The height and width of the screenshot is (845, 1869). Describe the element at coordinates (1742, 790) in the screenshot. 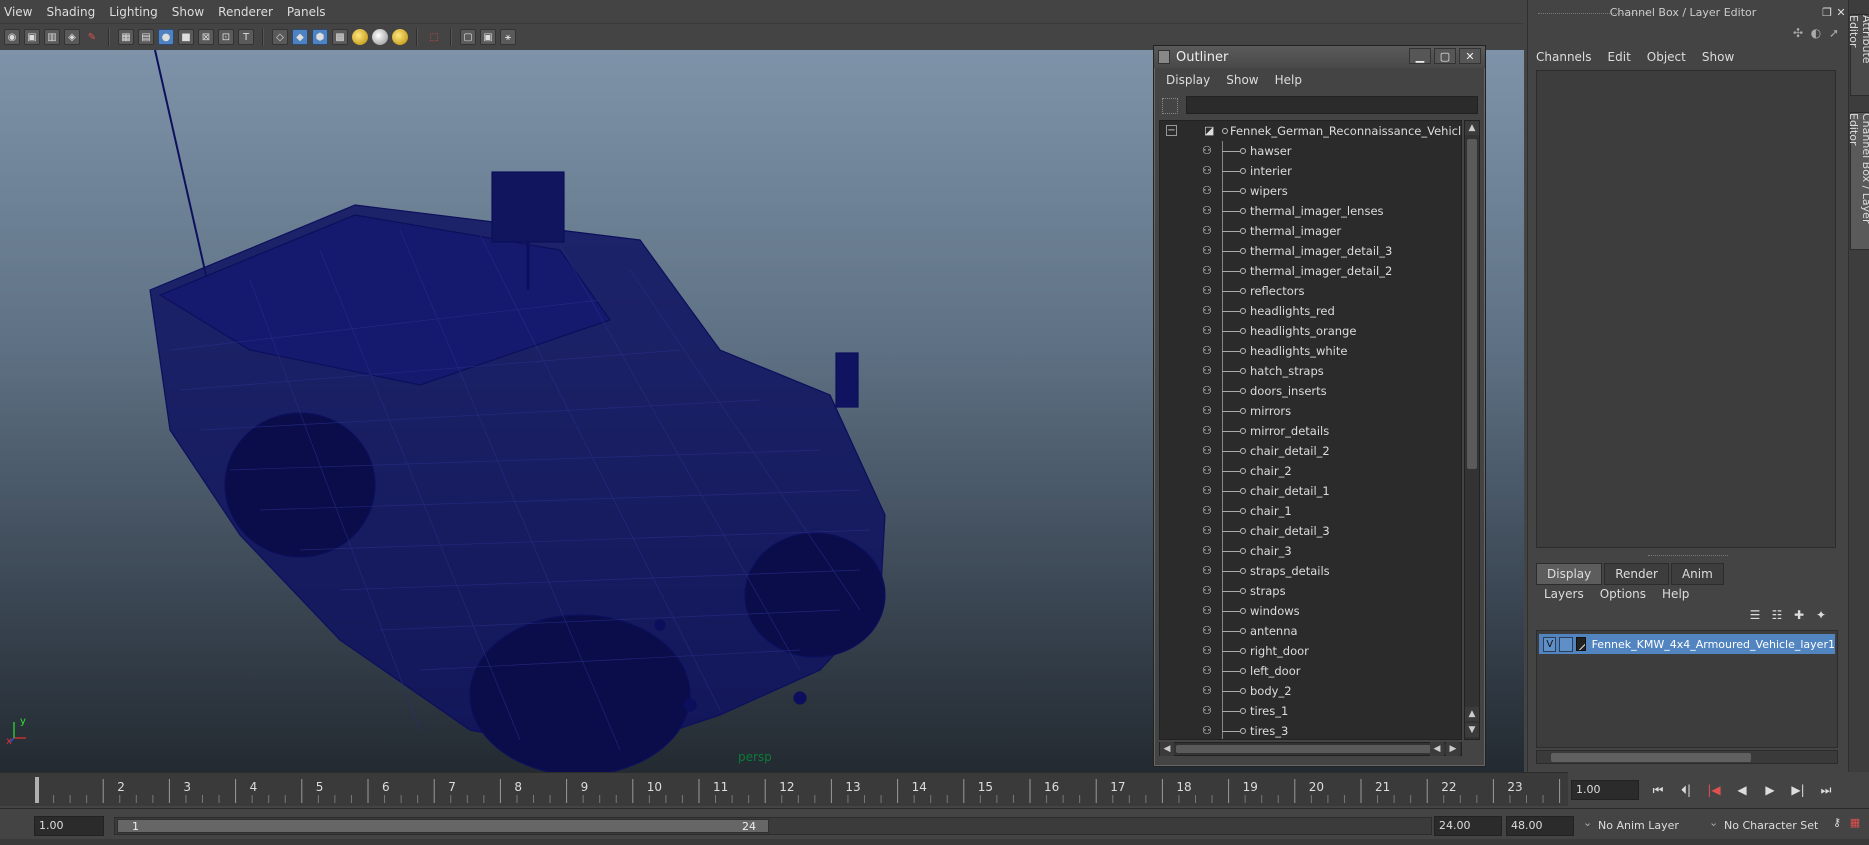

I see `play-backwards-icon: ◀` at that location.